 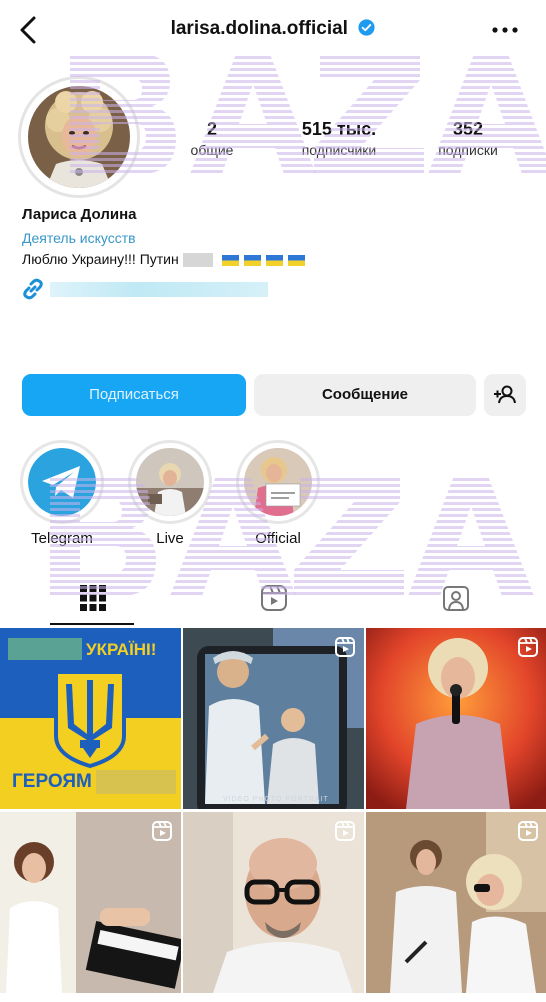 I want to click on add-person-icon, so click(x=505, y=394).